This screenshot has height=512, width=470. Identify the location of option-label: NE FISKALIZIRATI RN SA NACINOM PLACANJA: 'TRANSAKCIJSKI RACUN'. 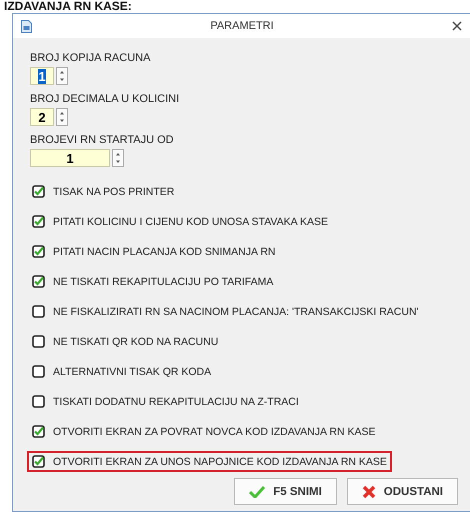
(236, 312).